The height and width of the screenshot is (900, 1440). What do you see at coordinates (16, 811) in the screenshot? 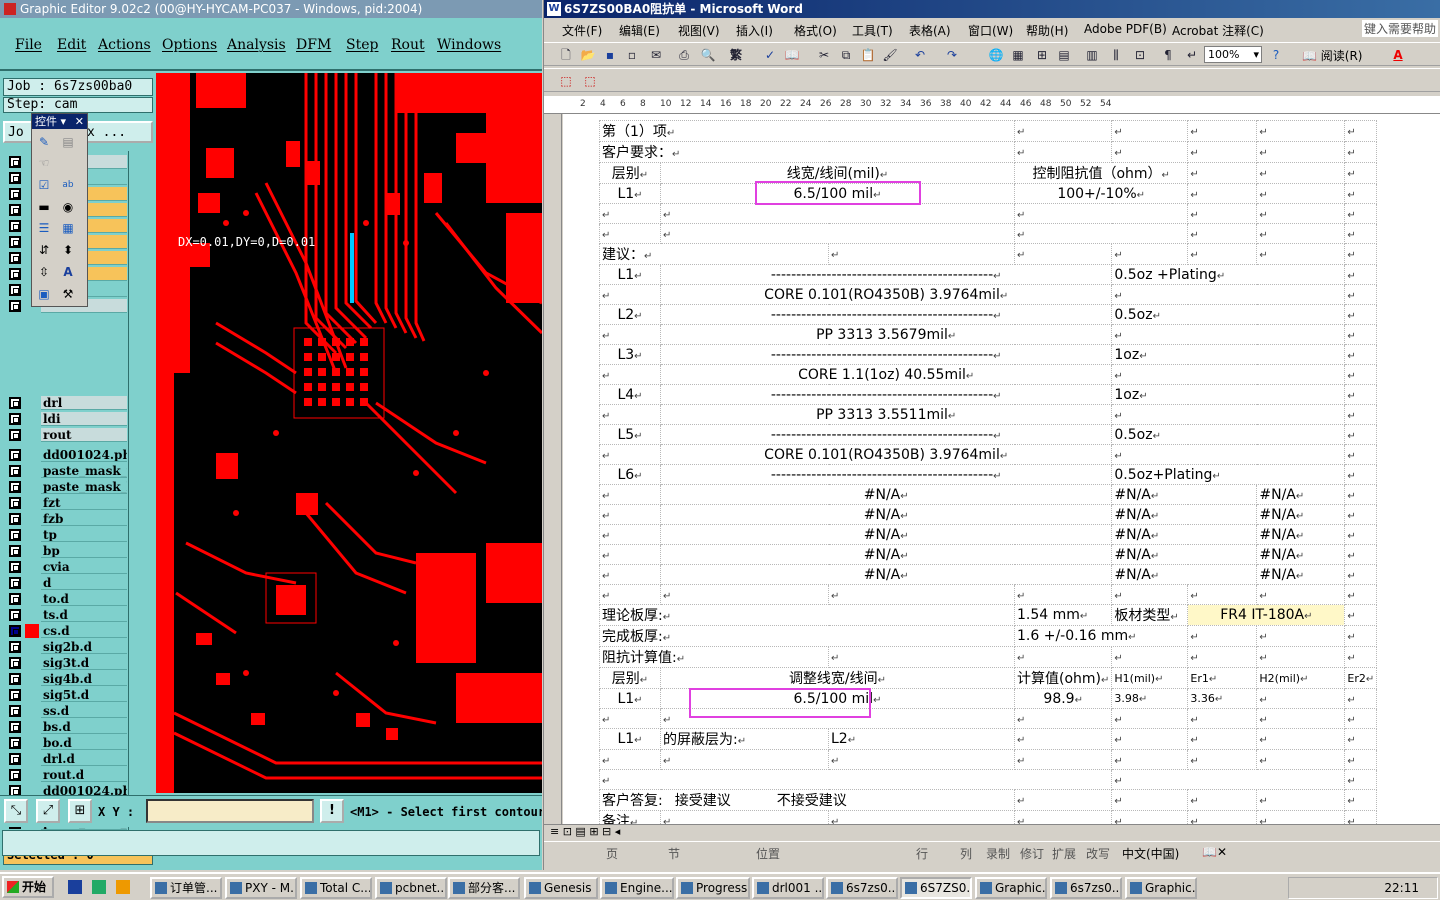
I see `zoom-fit-button: ⤡` at bounding box center [16, 811].